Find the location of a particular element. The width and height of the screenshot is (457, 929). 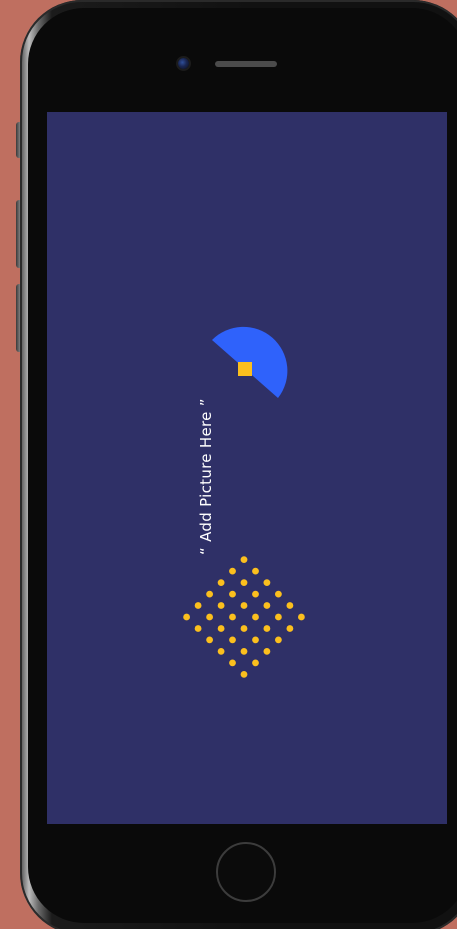

placeholder-label: “ Add Picture Here ” is located at coordinates (206, 476).